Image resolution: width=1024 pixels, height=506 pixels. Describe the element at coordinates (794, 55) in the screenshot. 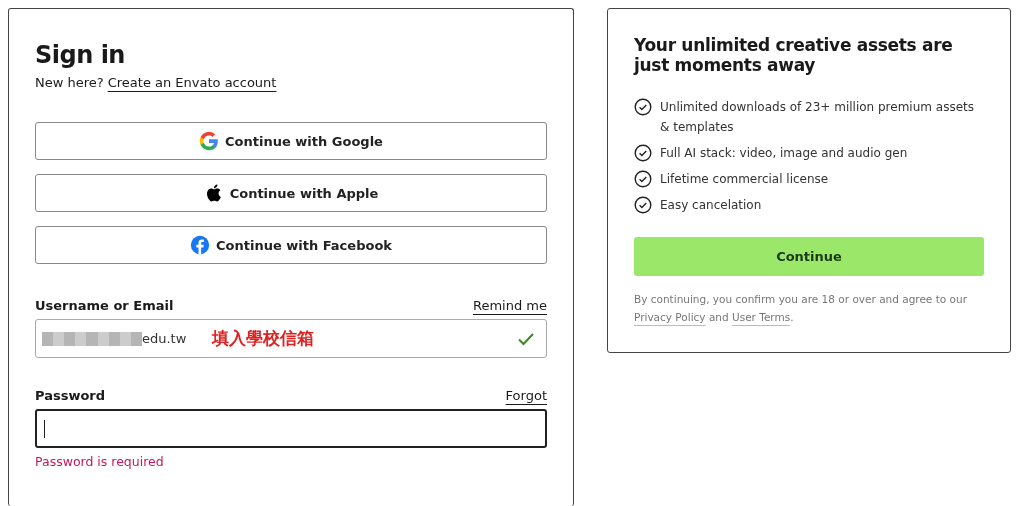

I see `promo-title: Your unlimited creative assets are just moments away` at that location.